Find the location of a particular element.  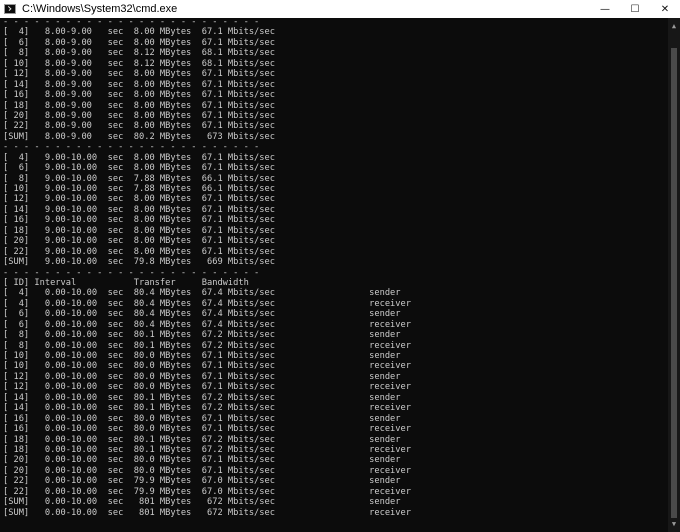

window-title: C:\Windows\System32\cmd.exe is located at coordinates (100, 9).